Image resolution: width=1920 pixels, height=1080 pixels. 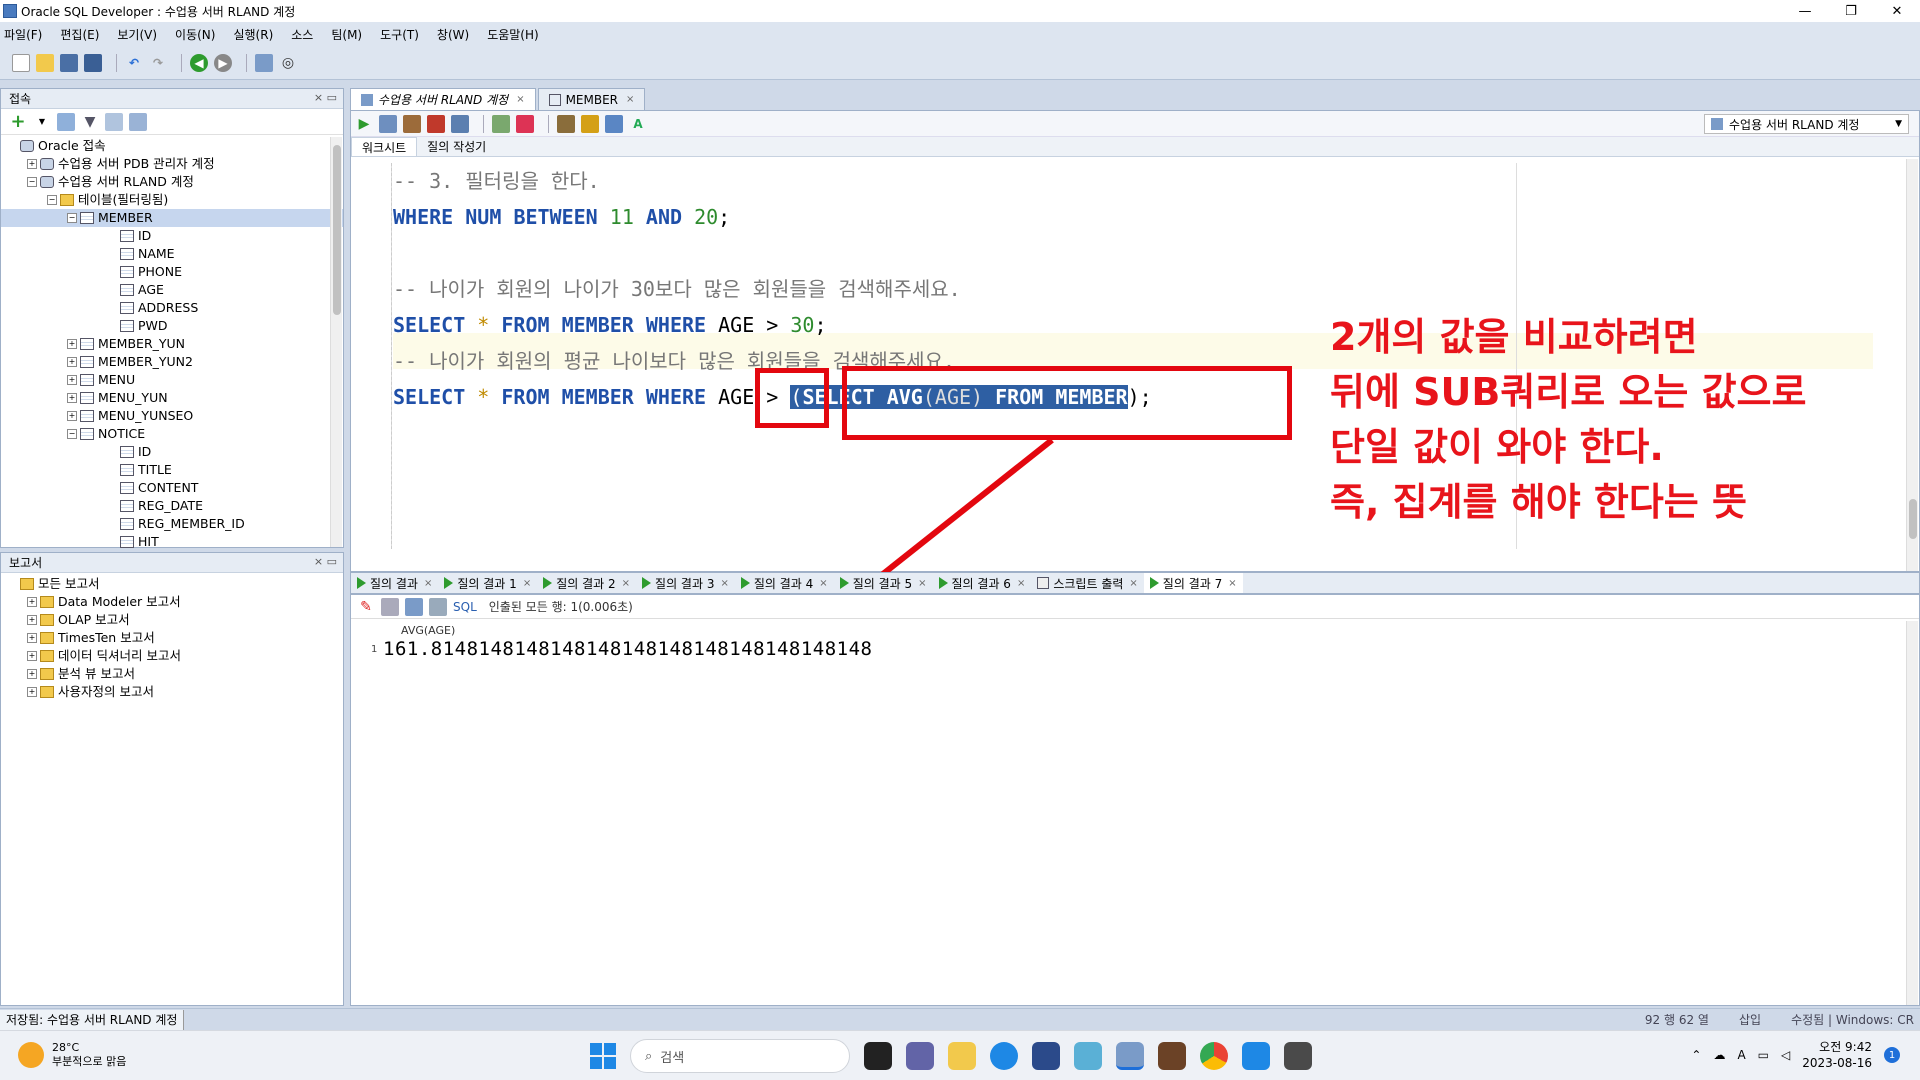 What do you see at coordinates (1087, 583) in the screenshot?
I see `tab-script-output: 스크립트 출력 ×` at bounding box center [1087, 583].